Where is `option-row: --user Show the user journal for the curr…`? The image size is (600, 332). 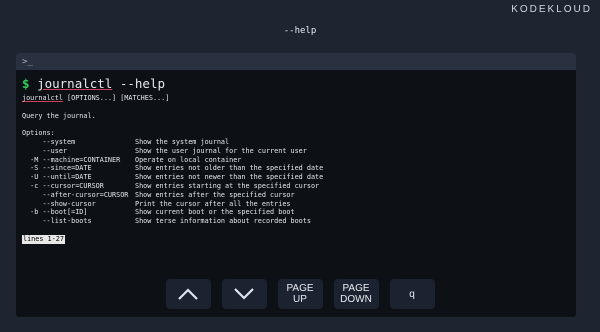 option-row: --user Show the user journal for the curr… is located at coordinates (296, 151).